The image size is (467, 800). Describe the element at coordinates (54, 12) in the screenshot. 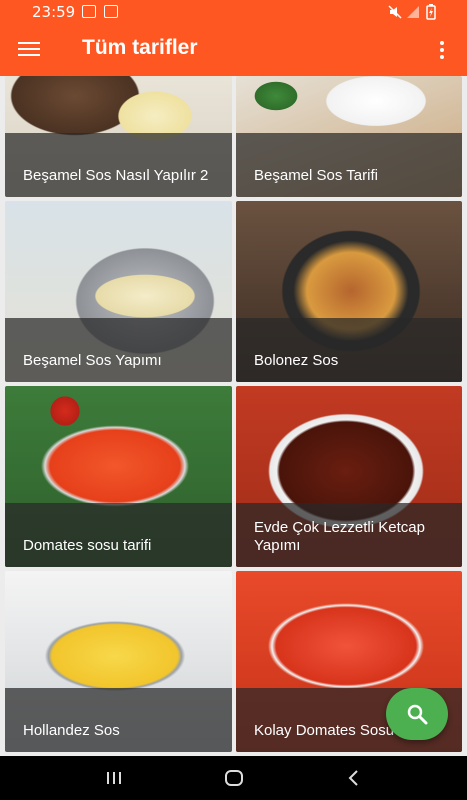

I see `status-time: 23:59` at that location.